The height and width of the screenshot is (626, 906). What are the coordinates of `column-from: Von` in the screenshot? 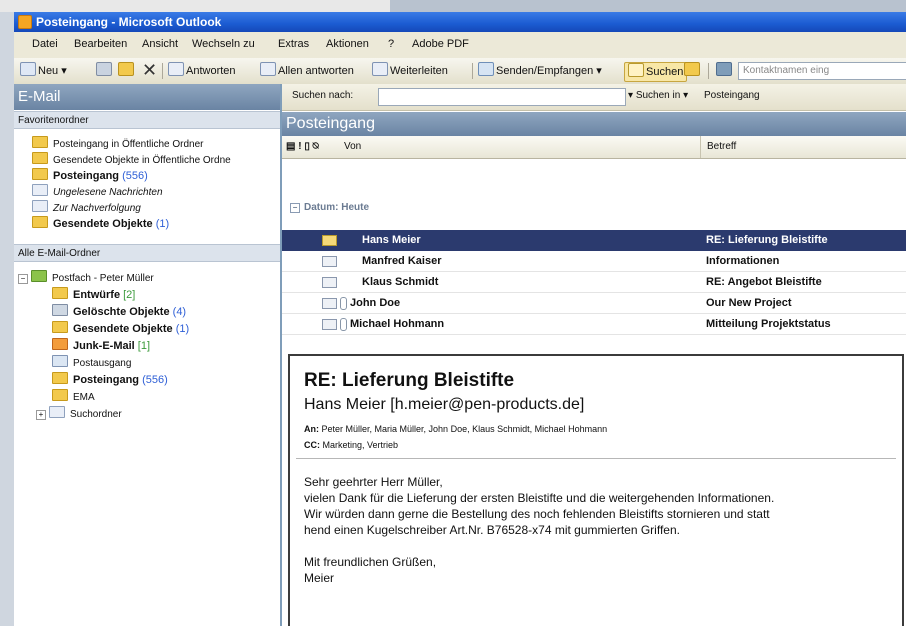 It's located at (352, 147).